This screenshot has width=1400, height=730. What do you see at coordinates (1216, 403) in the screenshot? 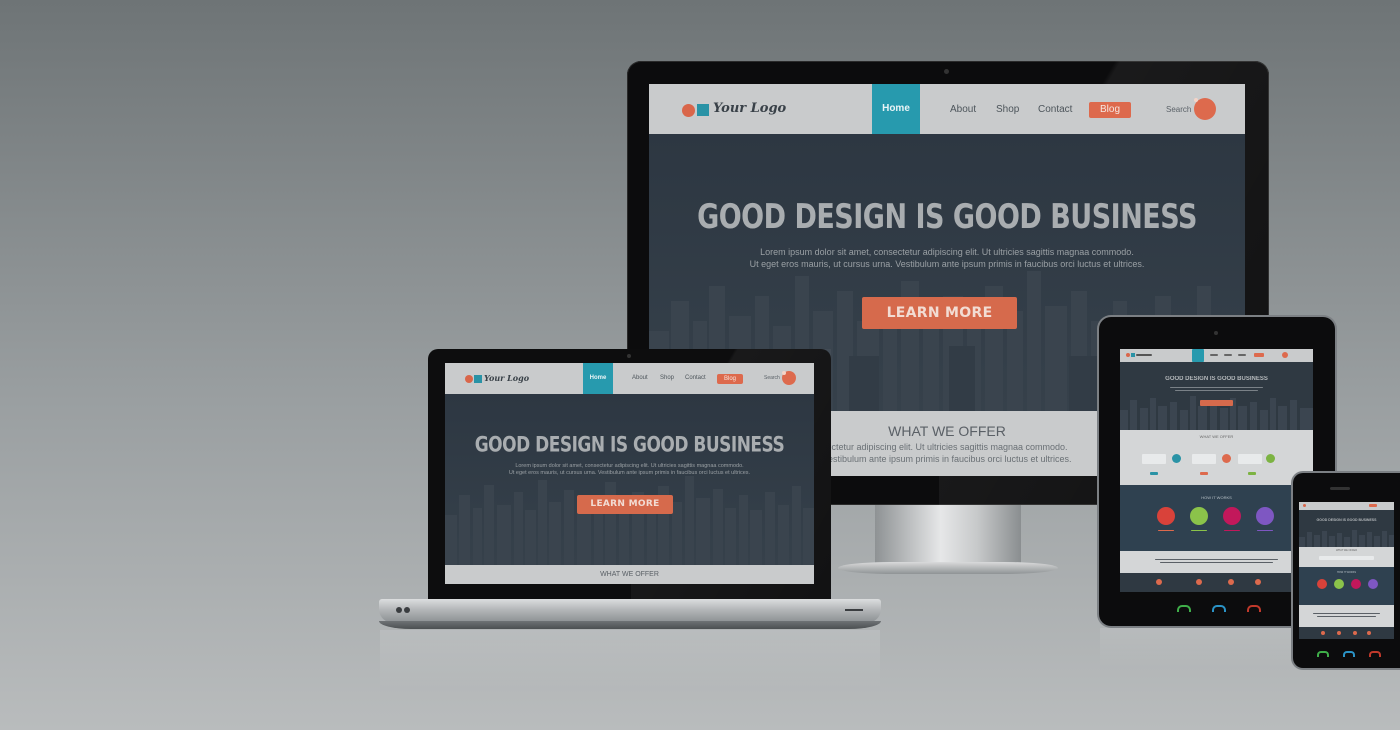
I see `learn-more-button` at bounding box center [1216, 403].